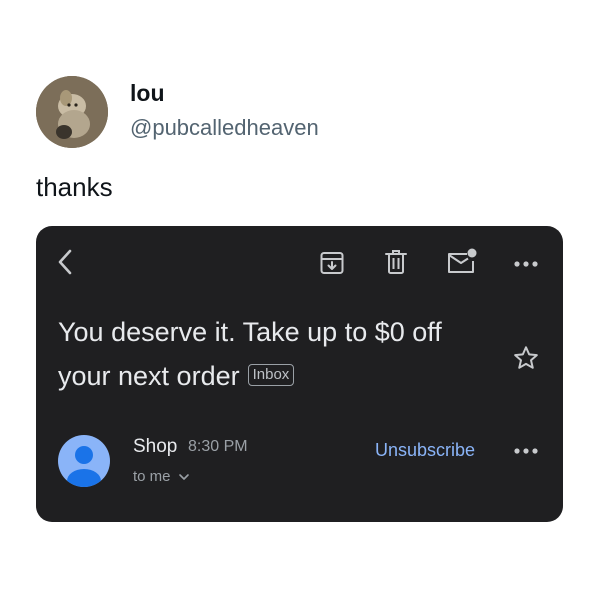  Describe the element at coordinates (84, 466) in the screenshot. I see `person-icon` at that location.